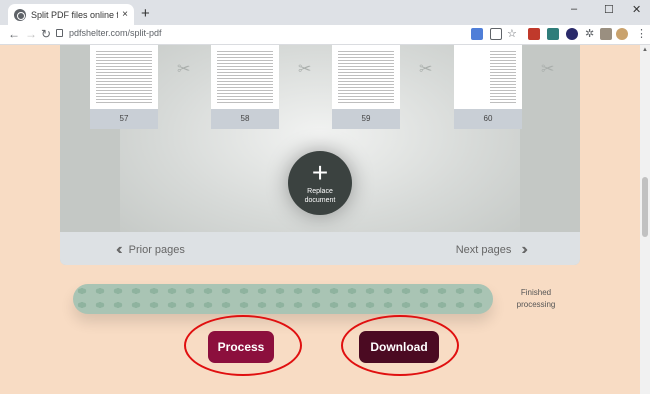  Describe the element at coordinates (156, 250) in the screenshot. I see `prior-pages-label: Prior pages` at that location.